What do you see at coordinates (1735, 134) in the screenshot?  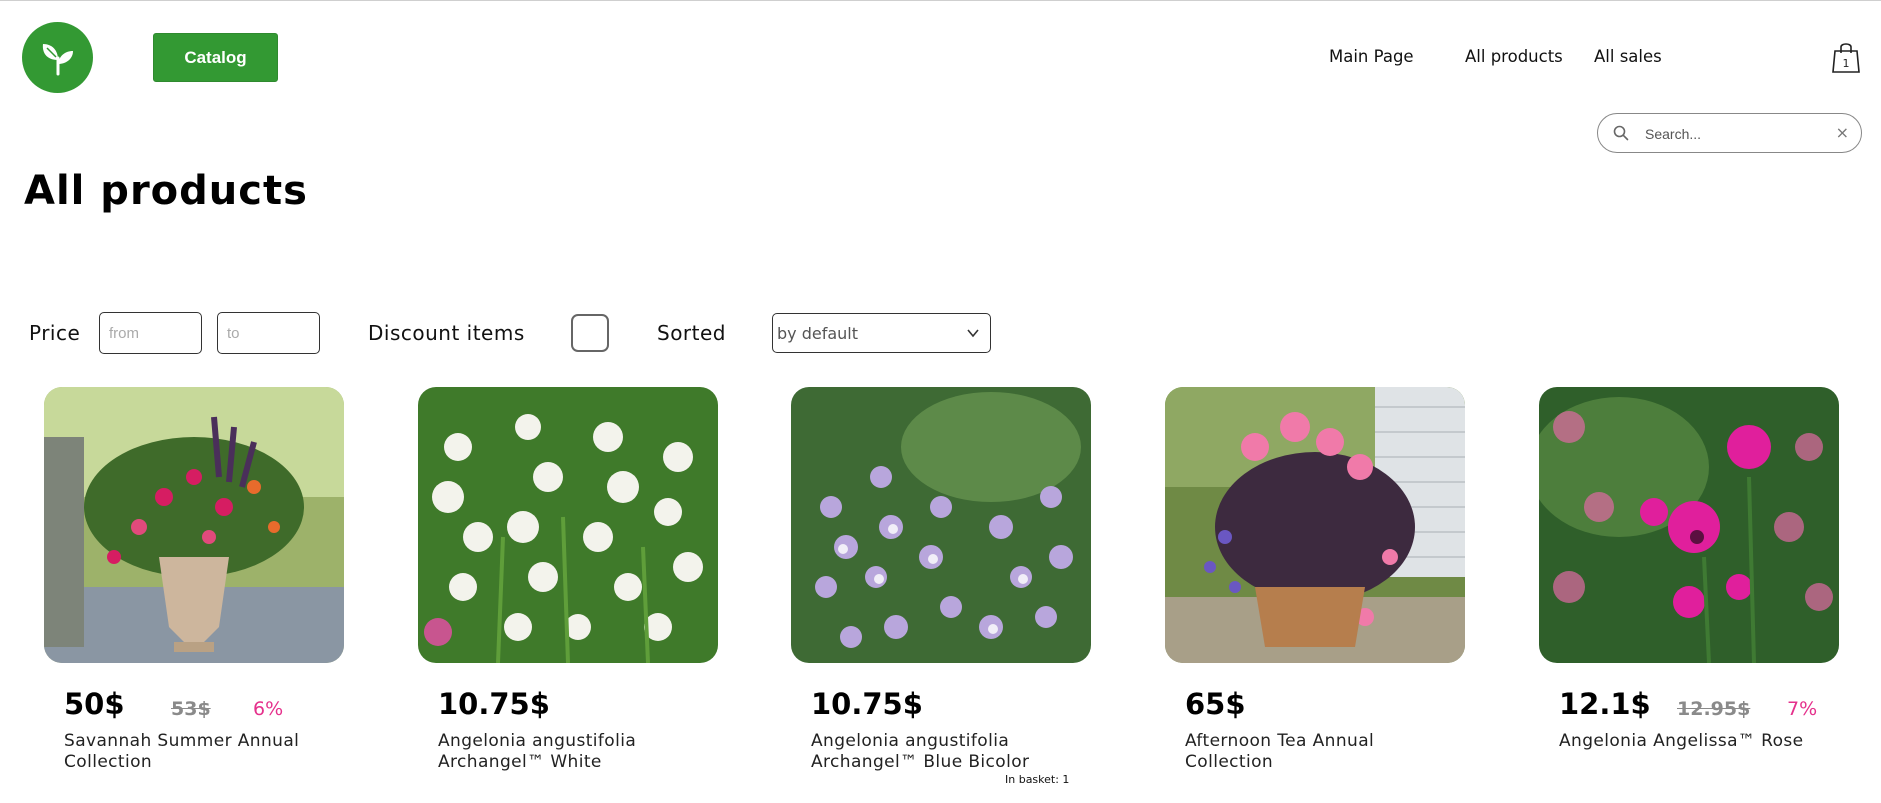 I see `search-input` at bounding box center [1735, 134].